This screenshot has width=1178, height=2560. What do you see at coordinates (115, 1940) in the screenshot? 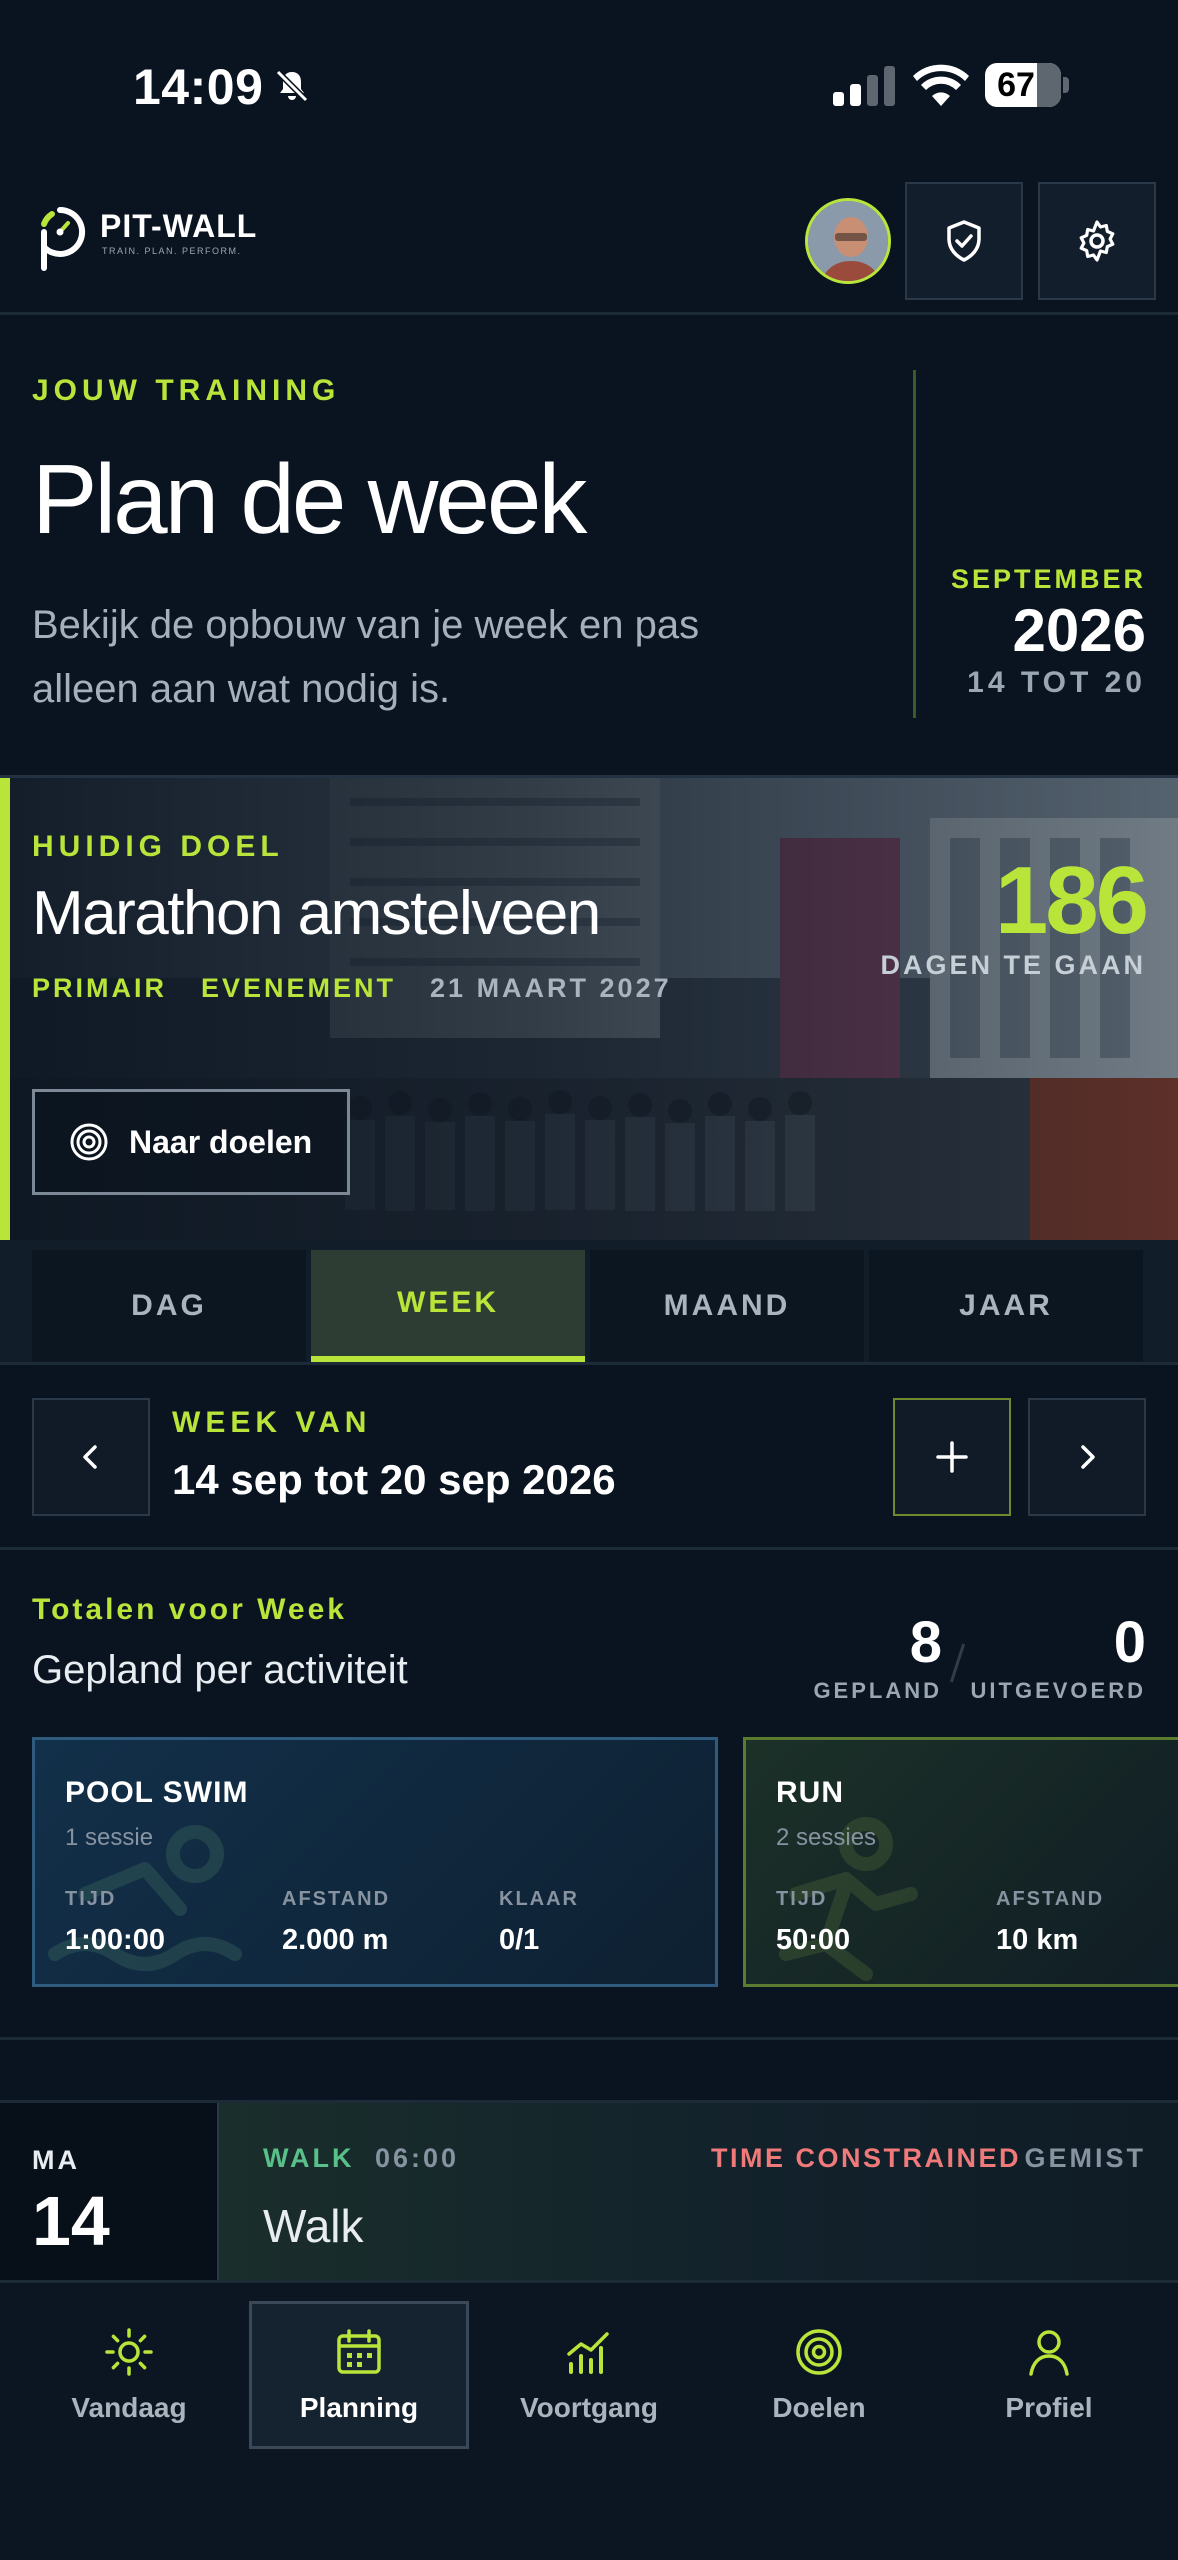
I see `stat-value-time: 1:00:00` at bounding box center [115, 1940].